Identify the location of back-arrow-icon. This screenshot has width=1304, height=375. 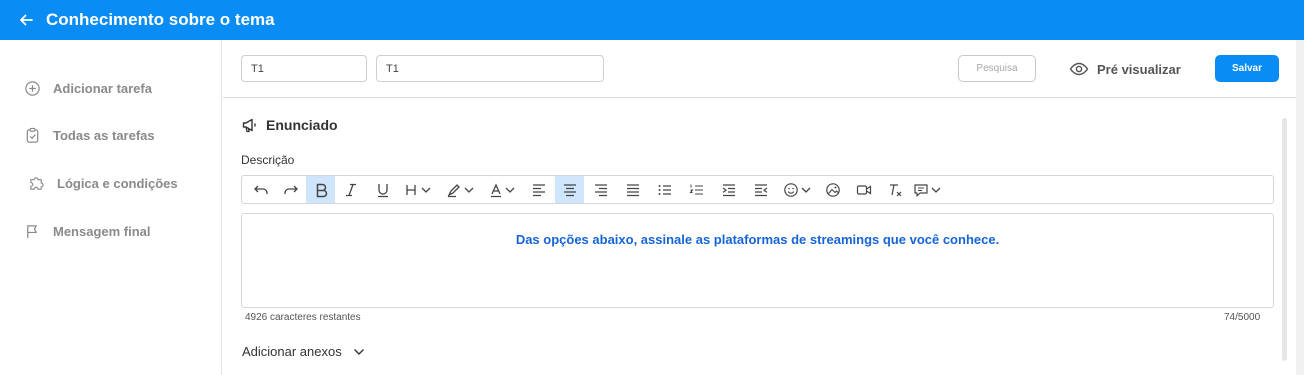
(26, 20).